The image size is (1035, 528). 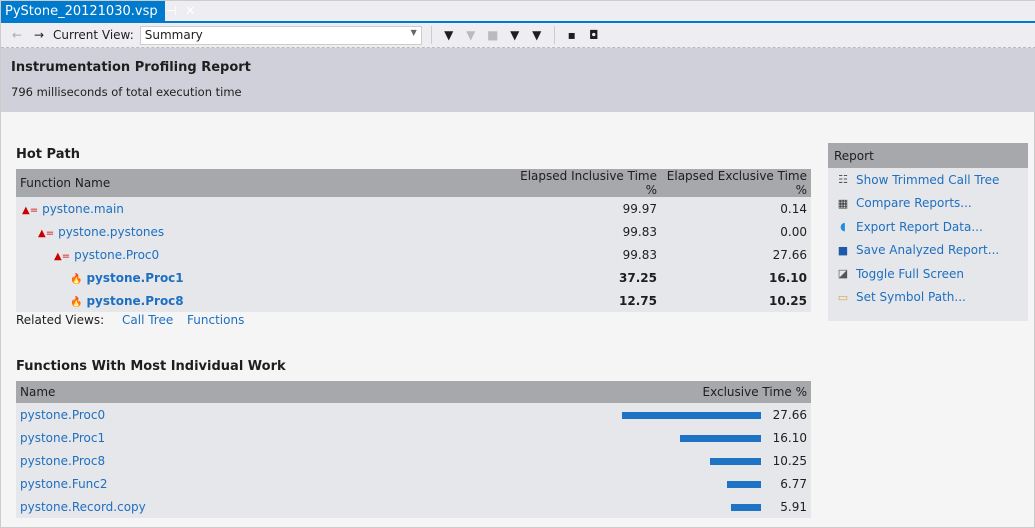 What do you see at coordinates (638, 277) in the screenshot?
I see `inclusive-time: 37.25` at bounding box center [638, 277].